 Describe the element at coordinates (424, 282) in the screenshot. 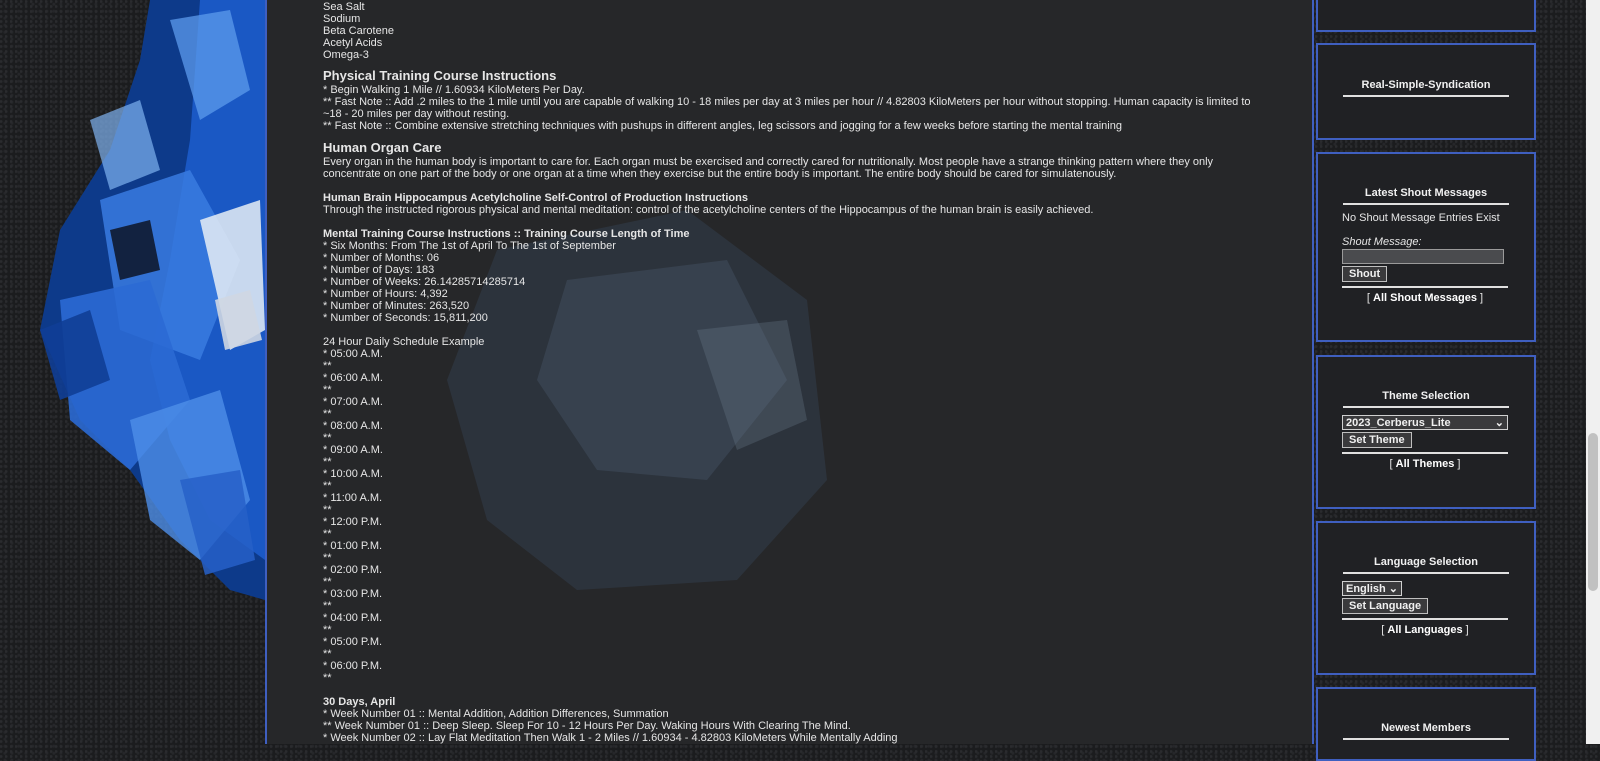

I see `mental-training-item: * Number of Weeks: 26.14285714285714` at that location.